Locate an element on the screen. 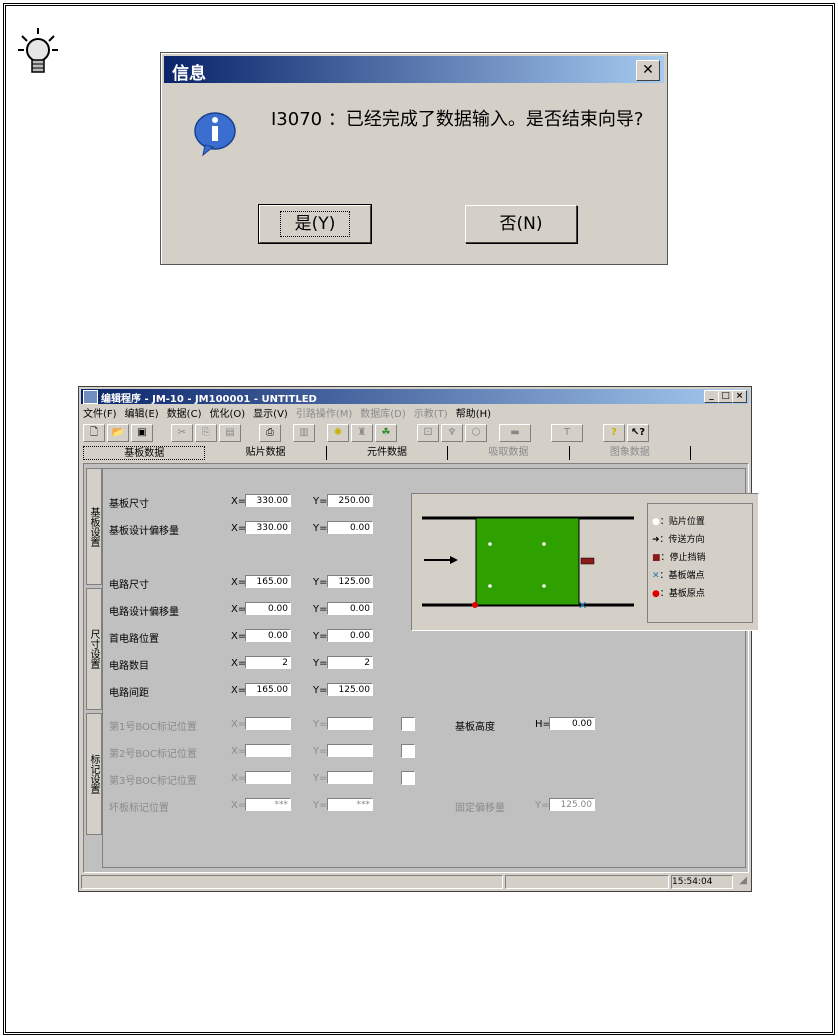  new-icon: 🗋 is located at coordinates (94, 433).